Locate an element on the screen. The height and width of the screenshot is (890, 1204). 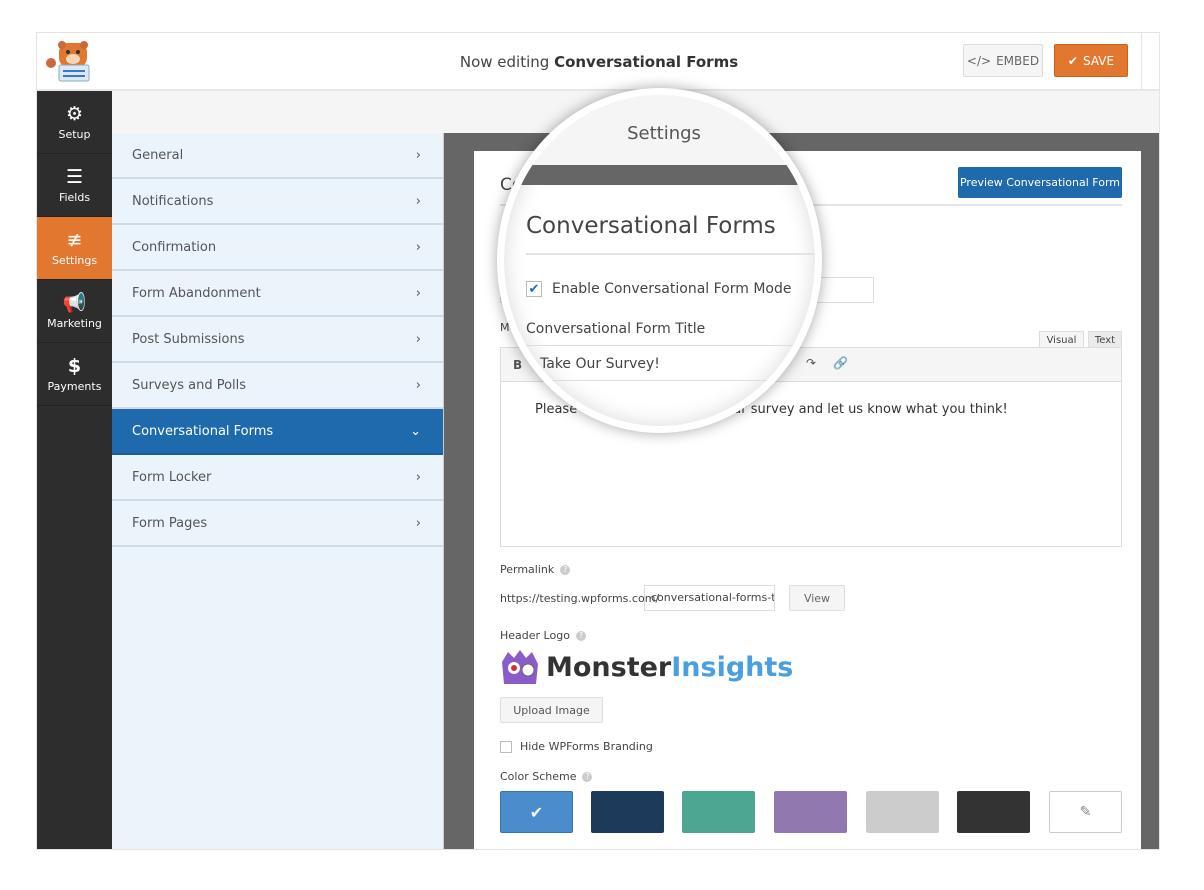
permalink-label: Permalink? is located at coordinates (535, 569).